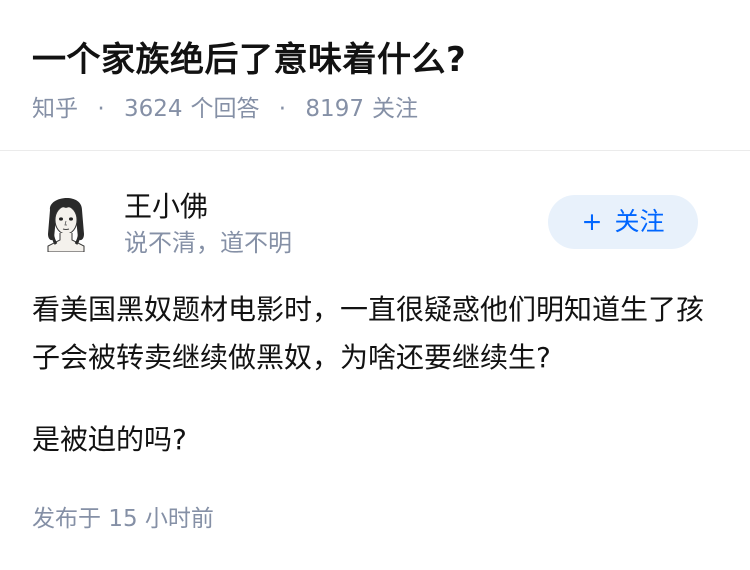 The image size is (750, 570). What do you see at coordinates (394, 109) in the screenshot?
I see `follower-label: 关注` at bounding box center [394, 109].